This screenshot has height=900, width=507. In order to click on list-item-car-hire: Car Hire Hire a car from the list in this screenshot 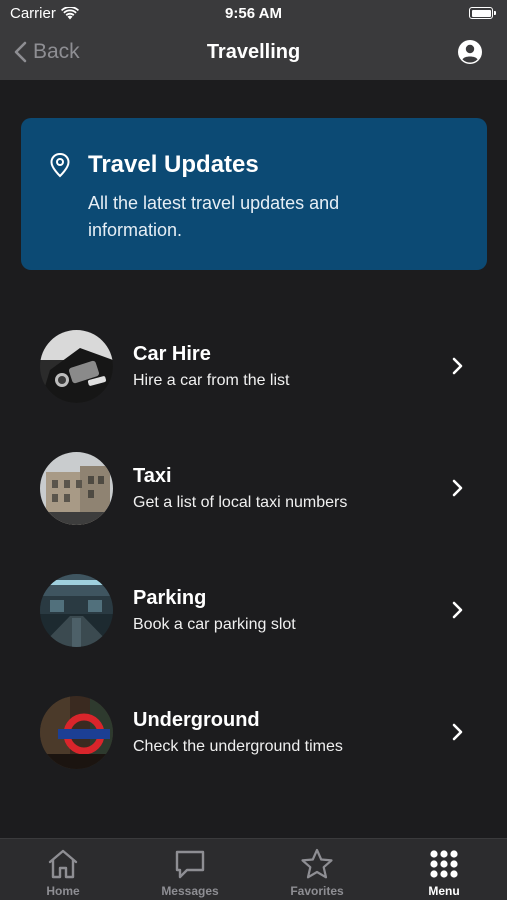, I will do `click(253, 385)`.